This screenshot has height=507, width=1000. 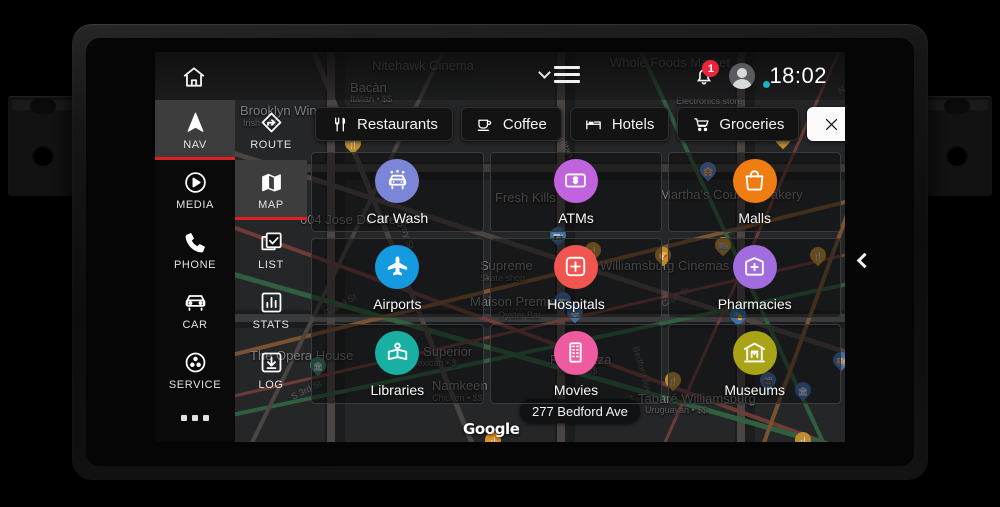 I want to click on panel-collapse-button, so click(x=862, y=260).